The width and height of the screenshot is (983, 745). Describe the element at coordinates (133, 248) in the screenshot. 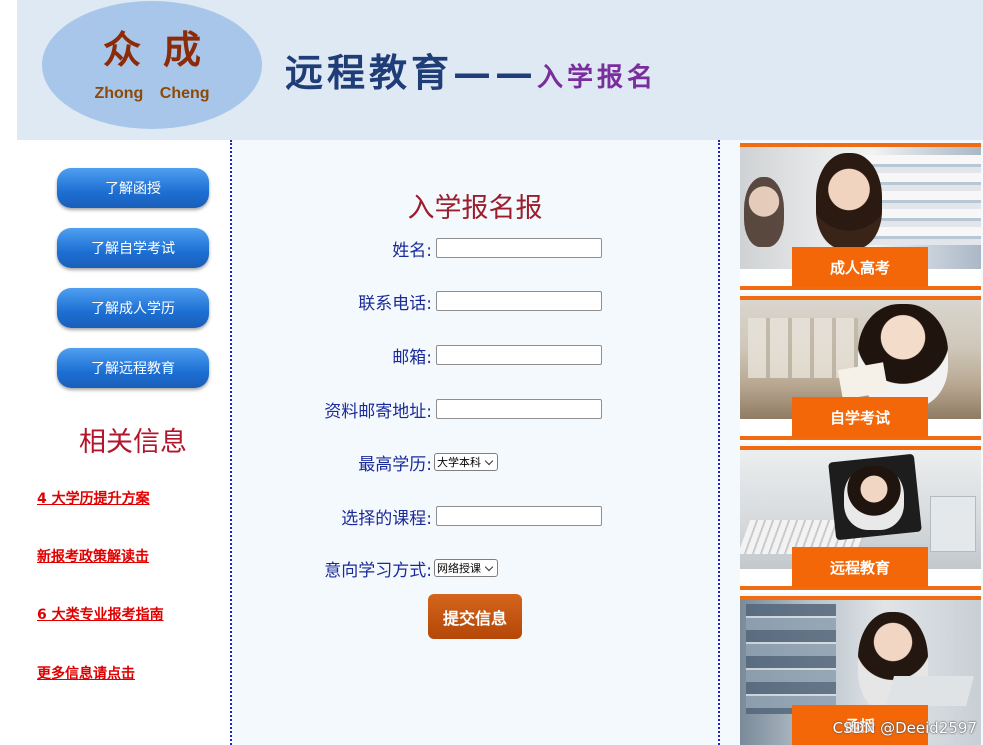

I see `nav-button-self-study-exam: 了解自学考试` at that location.